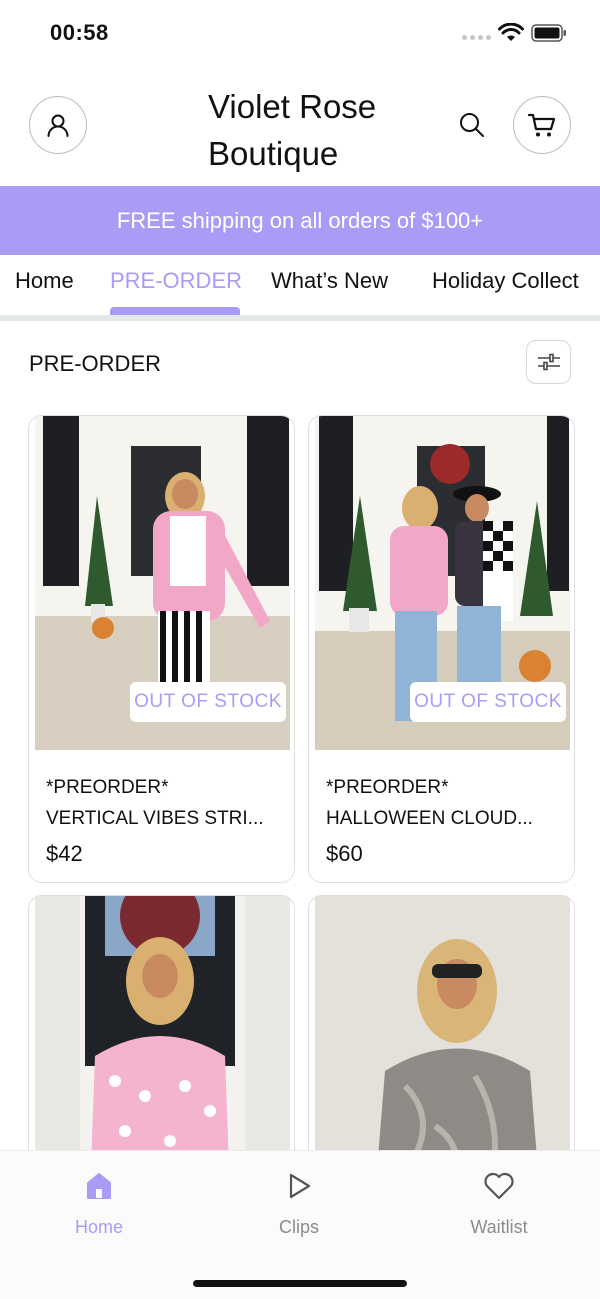 The image size is (600, 1299). What do you see at coordinates (505, 293) in the screenshot?
I see `tab-holiday-collection: Holiday Collect` at bounding box center [505, 293].